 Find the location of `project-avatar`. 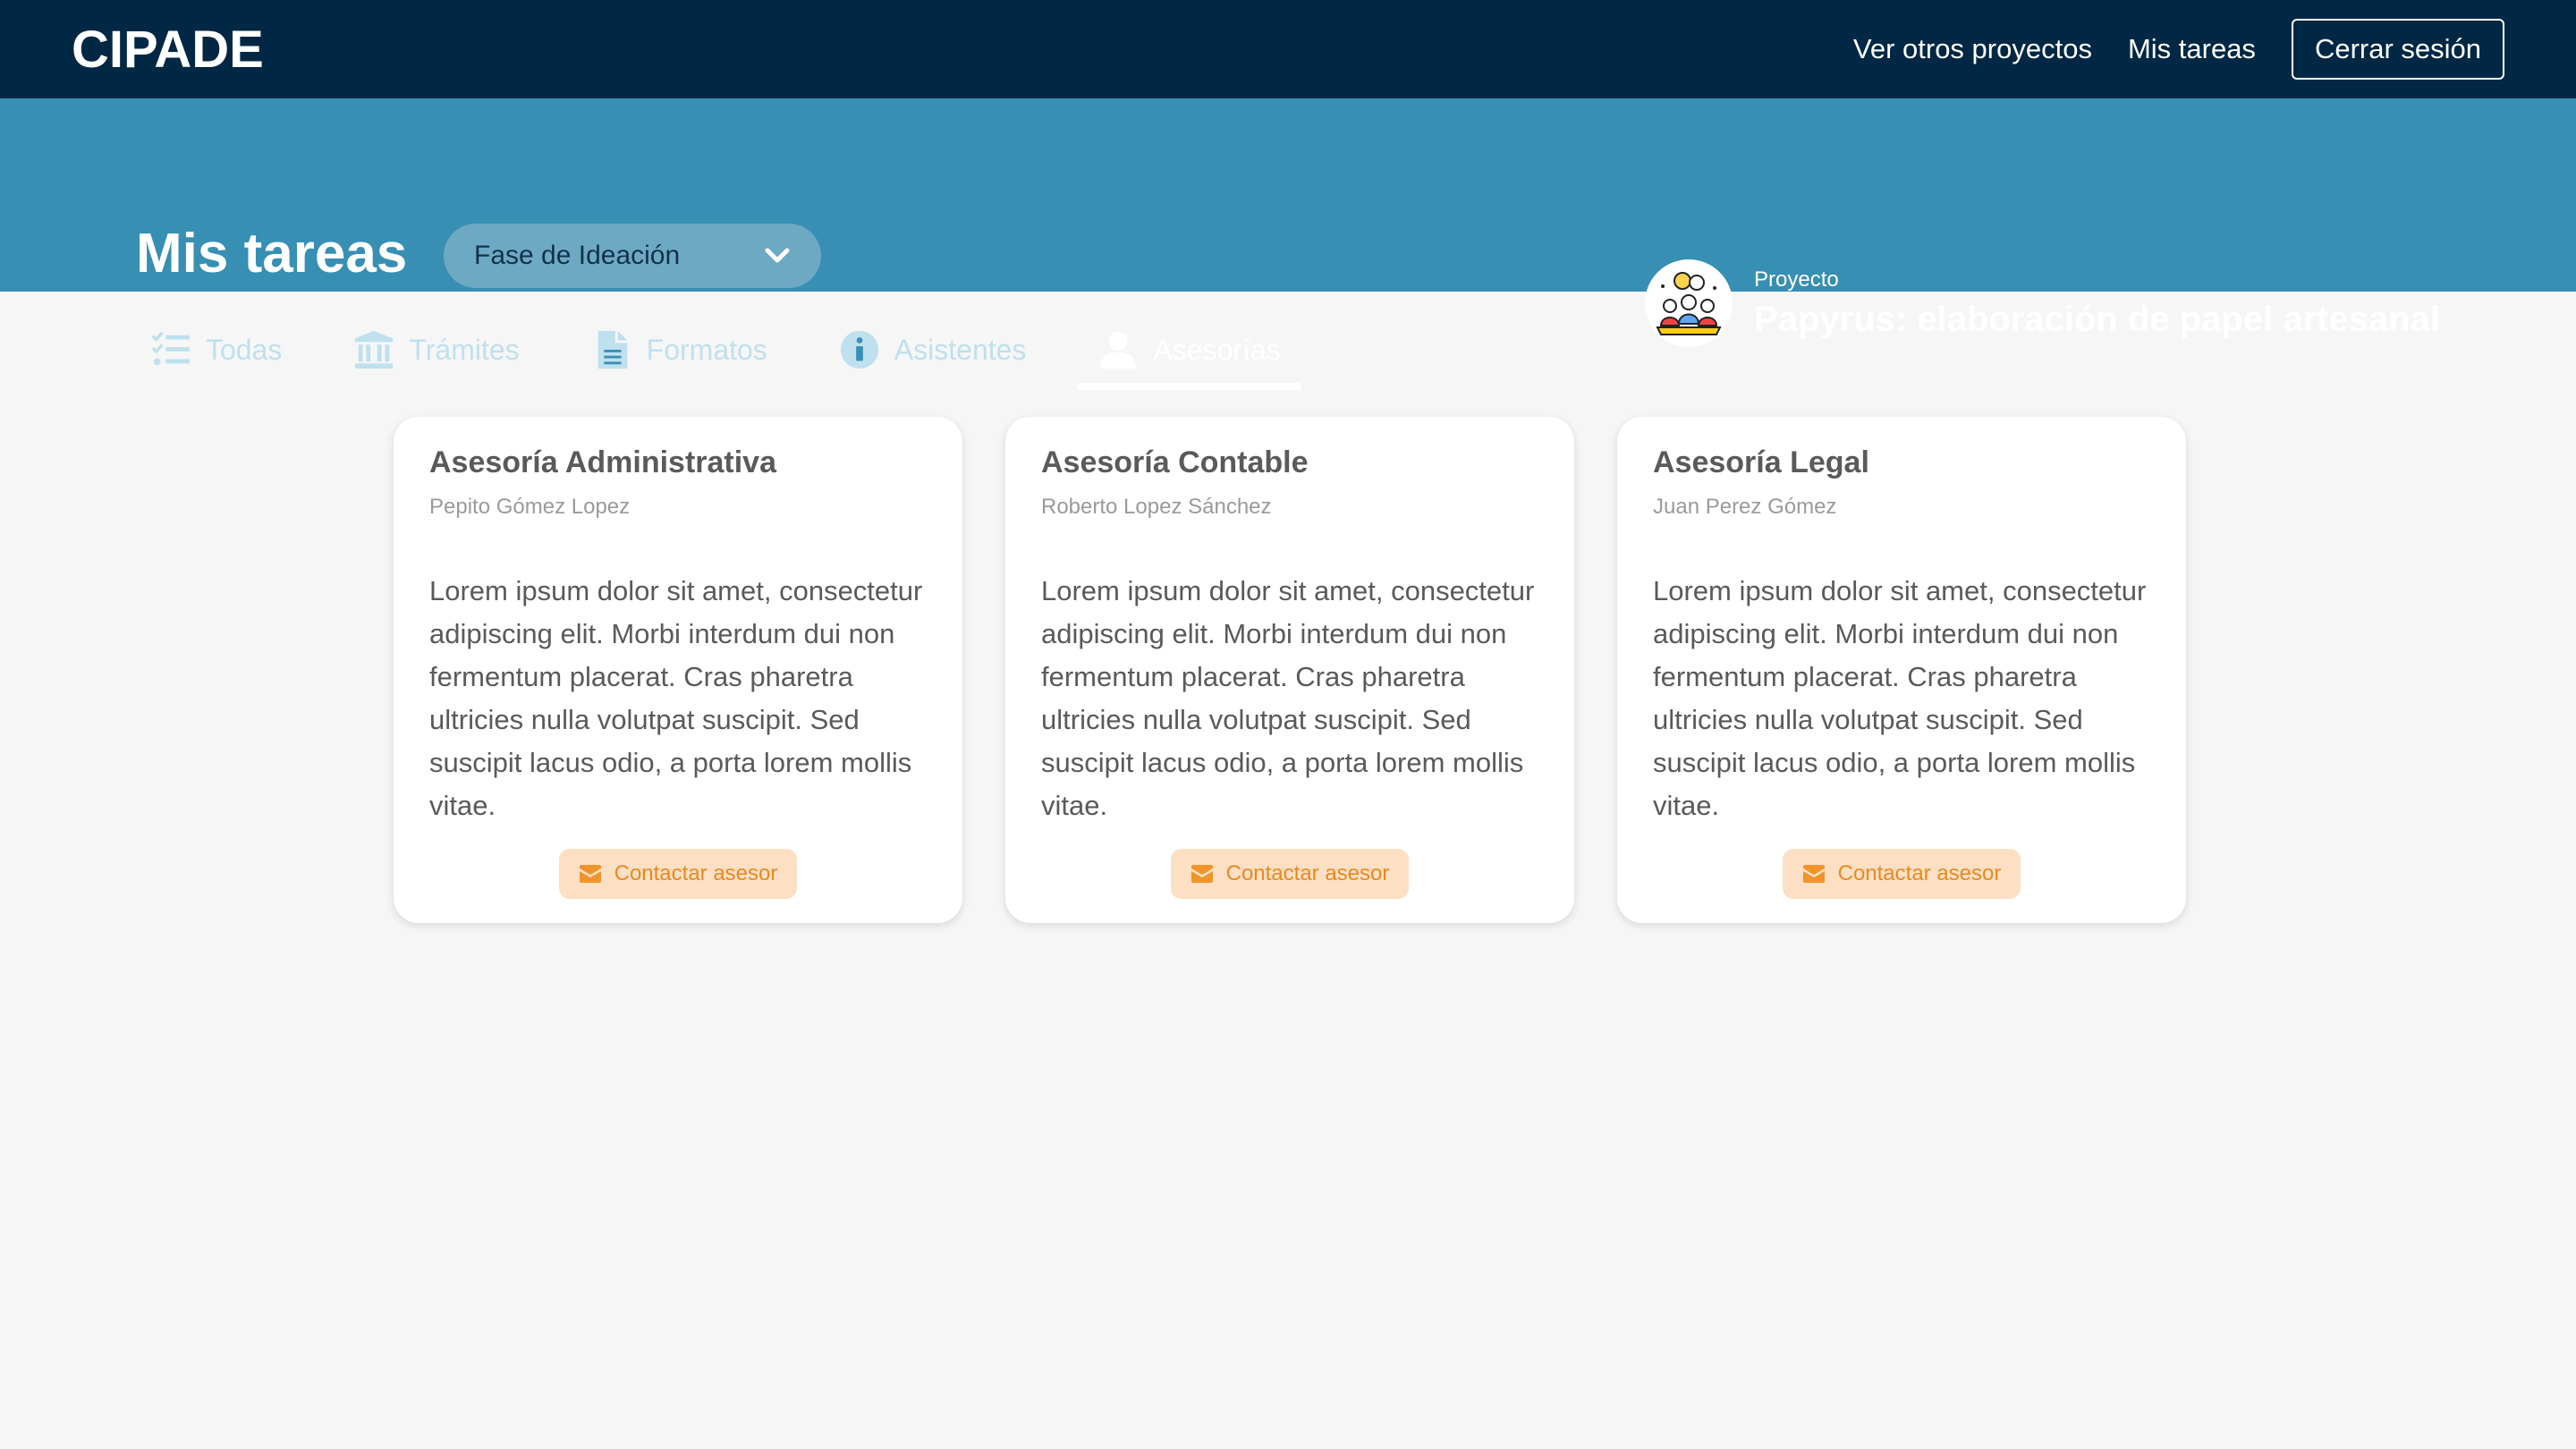

project-avatar is located at coordinates (1689, 303).